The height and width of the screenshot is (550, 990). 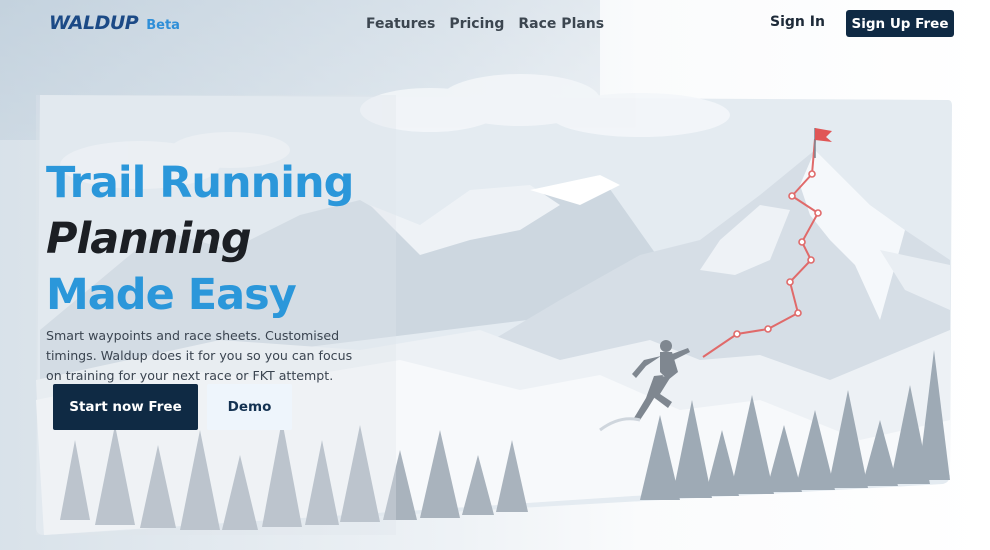 What do you see at coordinates (163, 25) in the screenshot?
I see `beta-badge: Beta` at bounding box center [163, 25].